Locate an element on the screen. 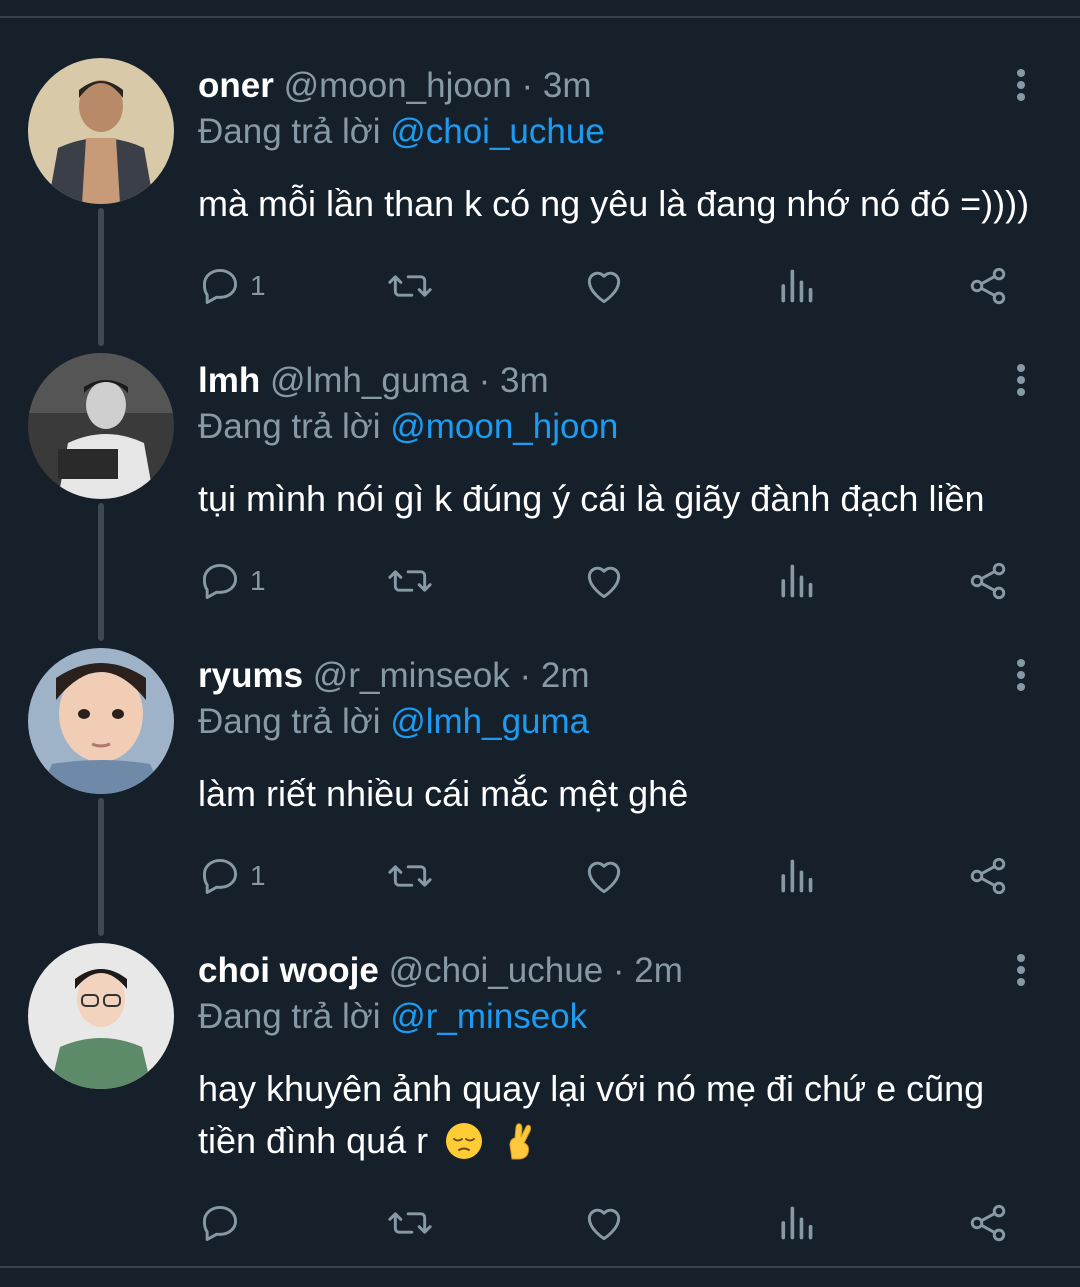 The width and height of the screenshot is (1080, 1287). user-handle: @r_minseok is located at coordinates (411, 675).